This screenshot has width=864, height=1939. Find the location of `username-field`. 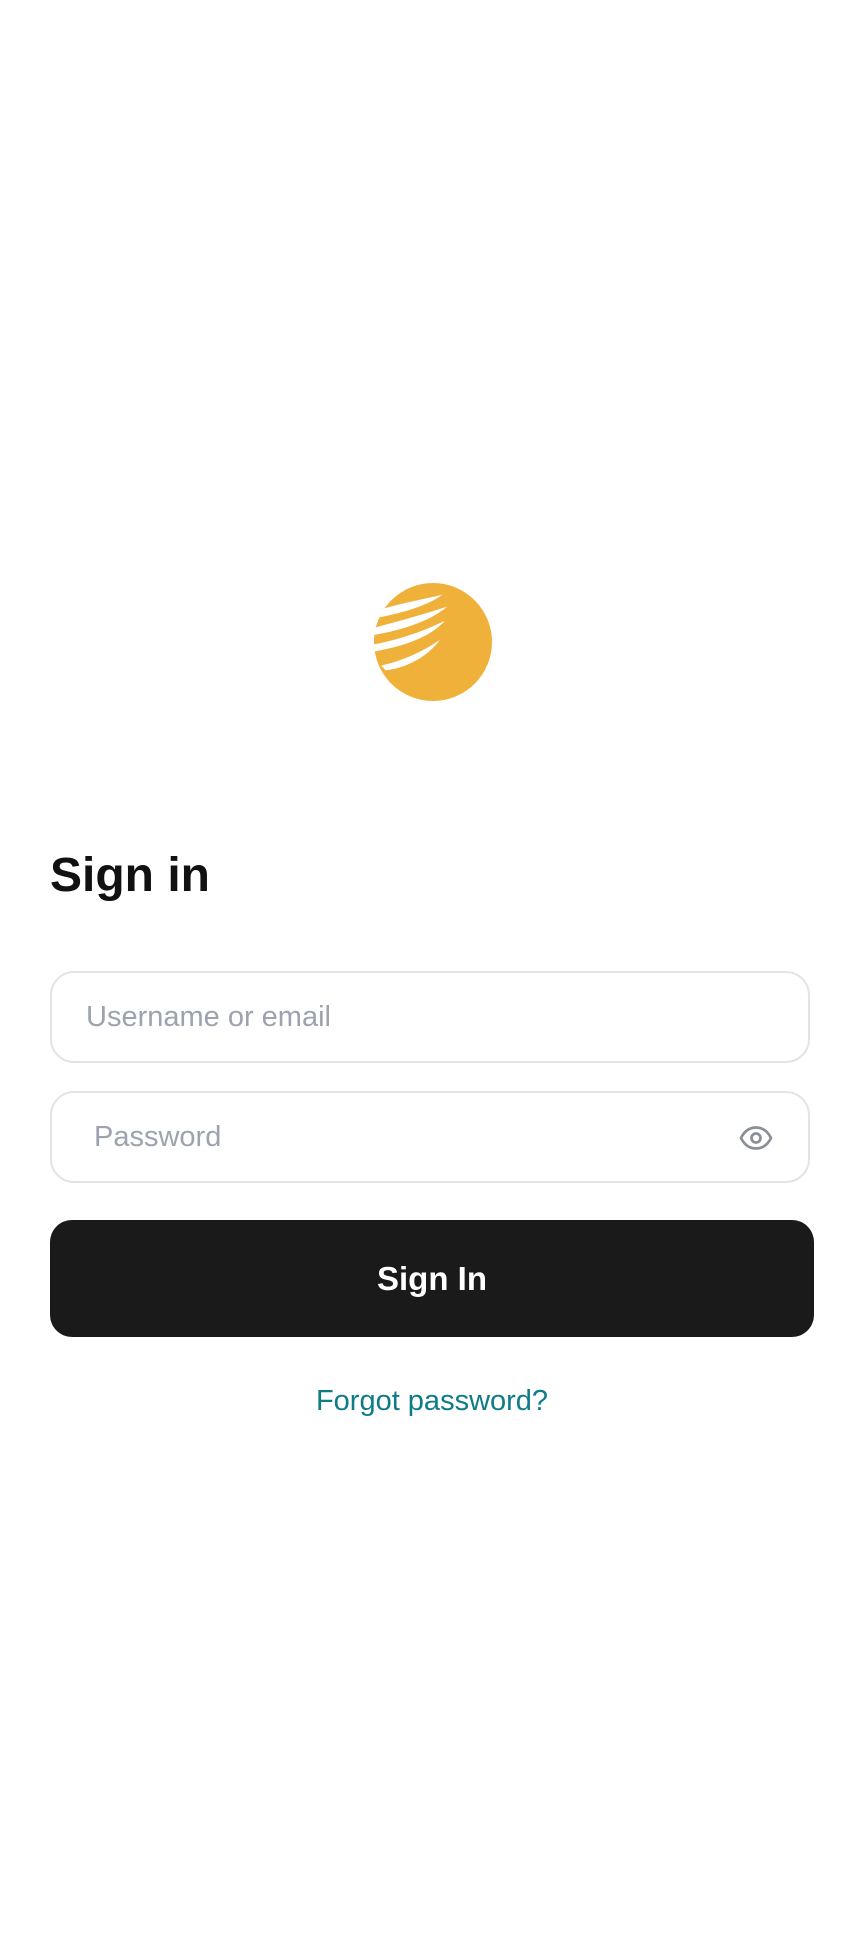

username-field is located at coordinates (430, 1017).